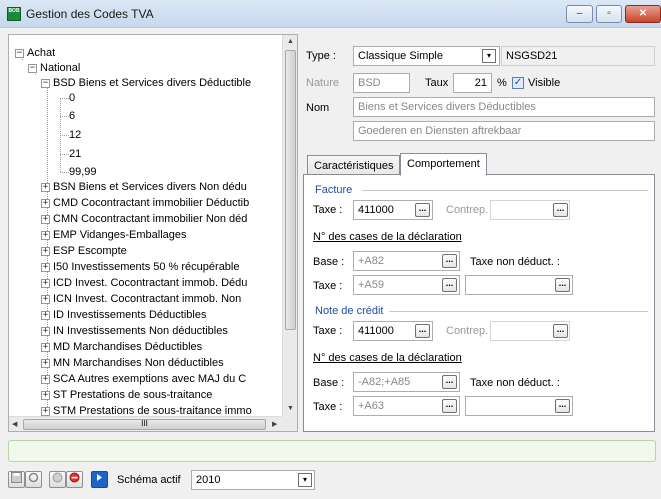 Image resolution: width=661 pixels, height=499 pixels. I want to click on scrollbar-thumb: III, so click(144, 424).